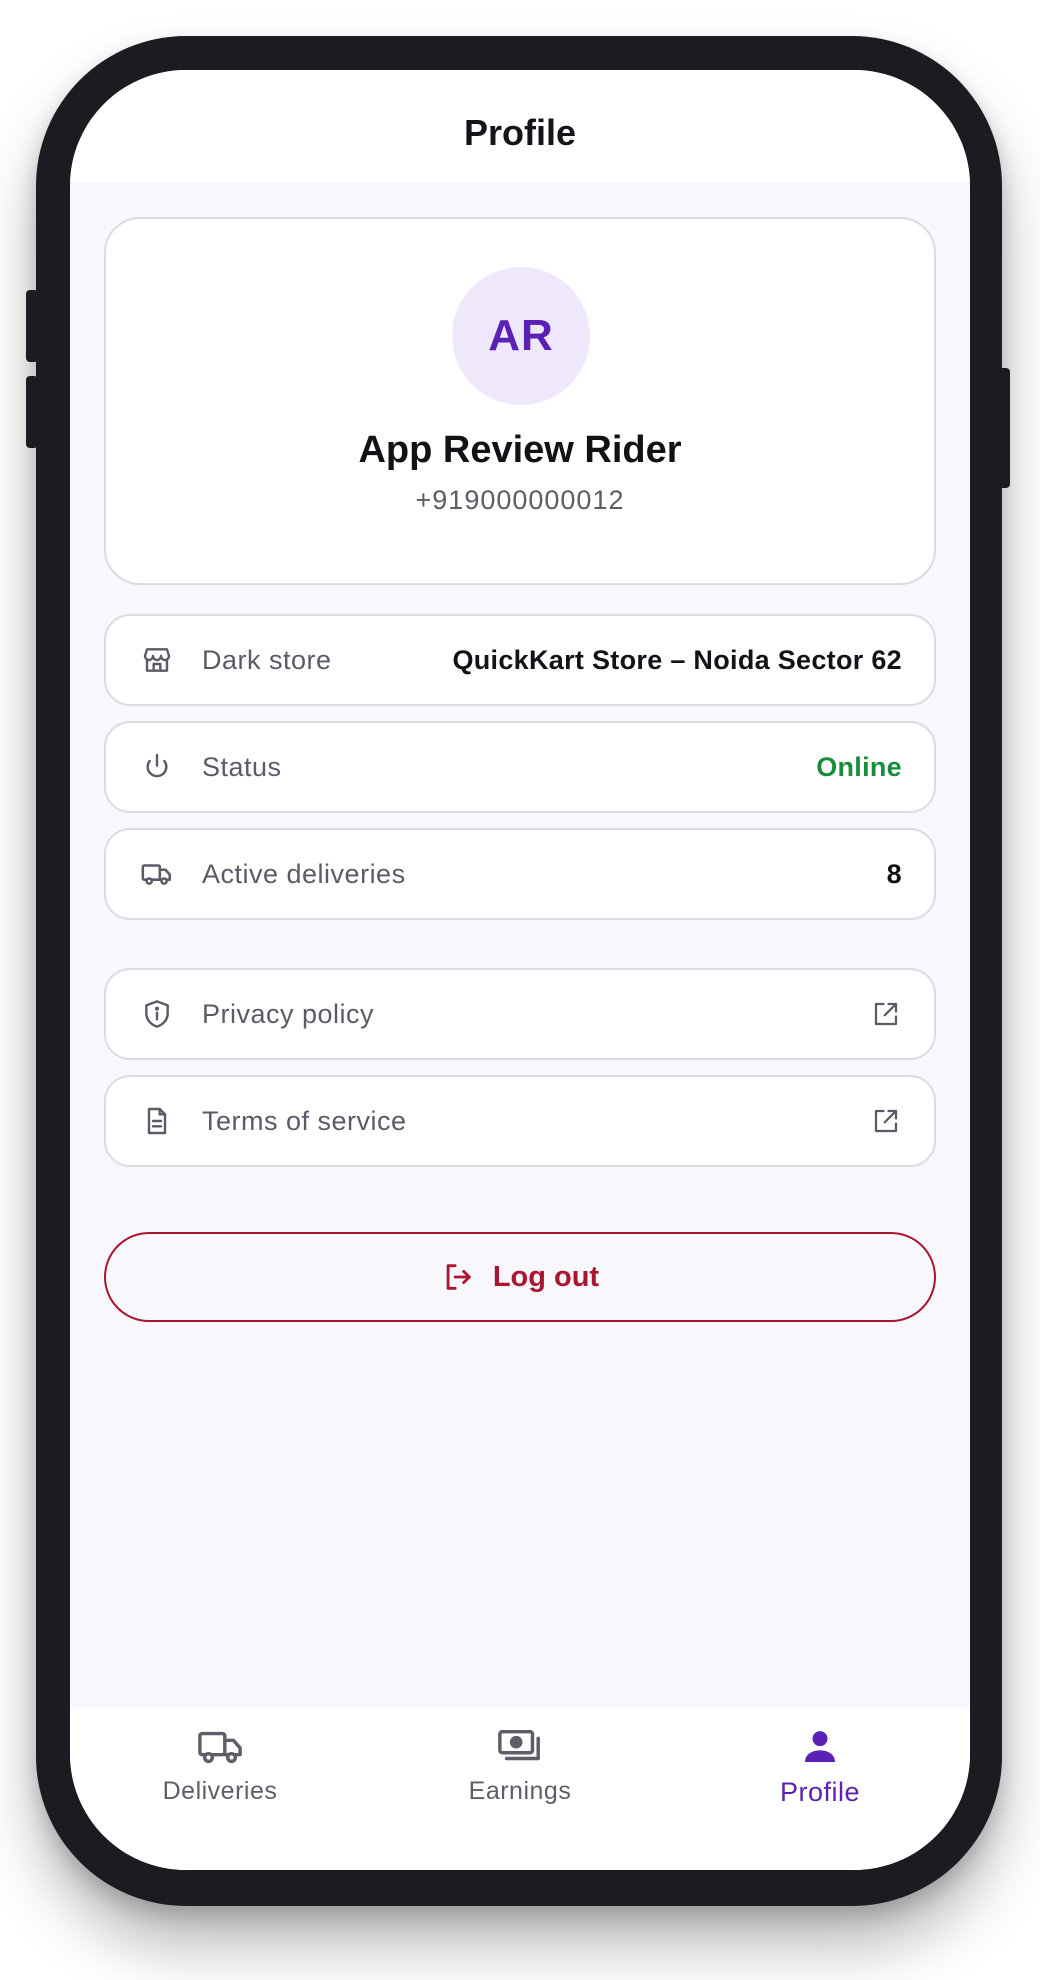 This screenshot has width=1040, height=1980. What do you see at coordinates (859, 766) in the screenshot?
I see `status-badge: Online` at bounding box center [859, 766].